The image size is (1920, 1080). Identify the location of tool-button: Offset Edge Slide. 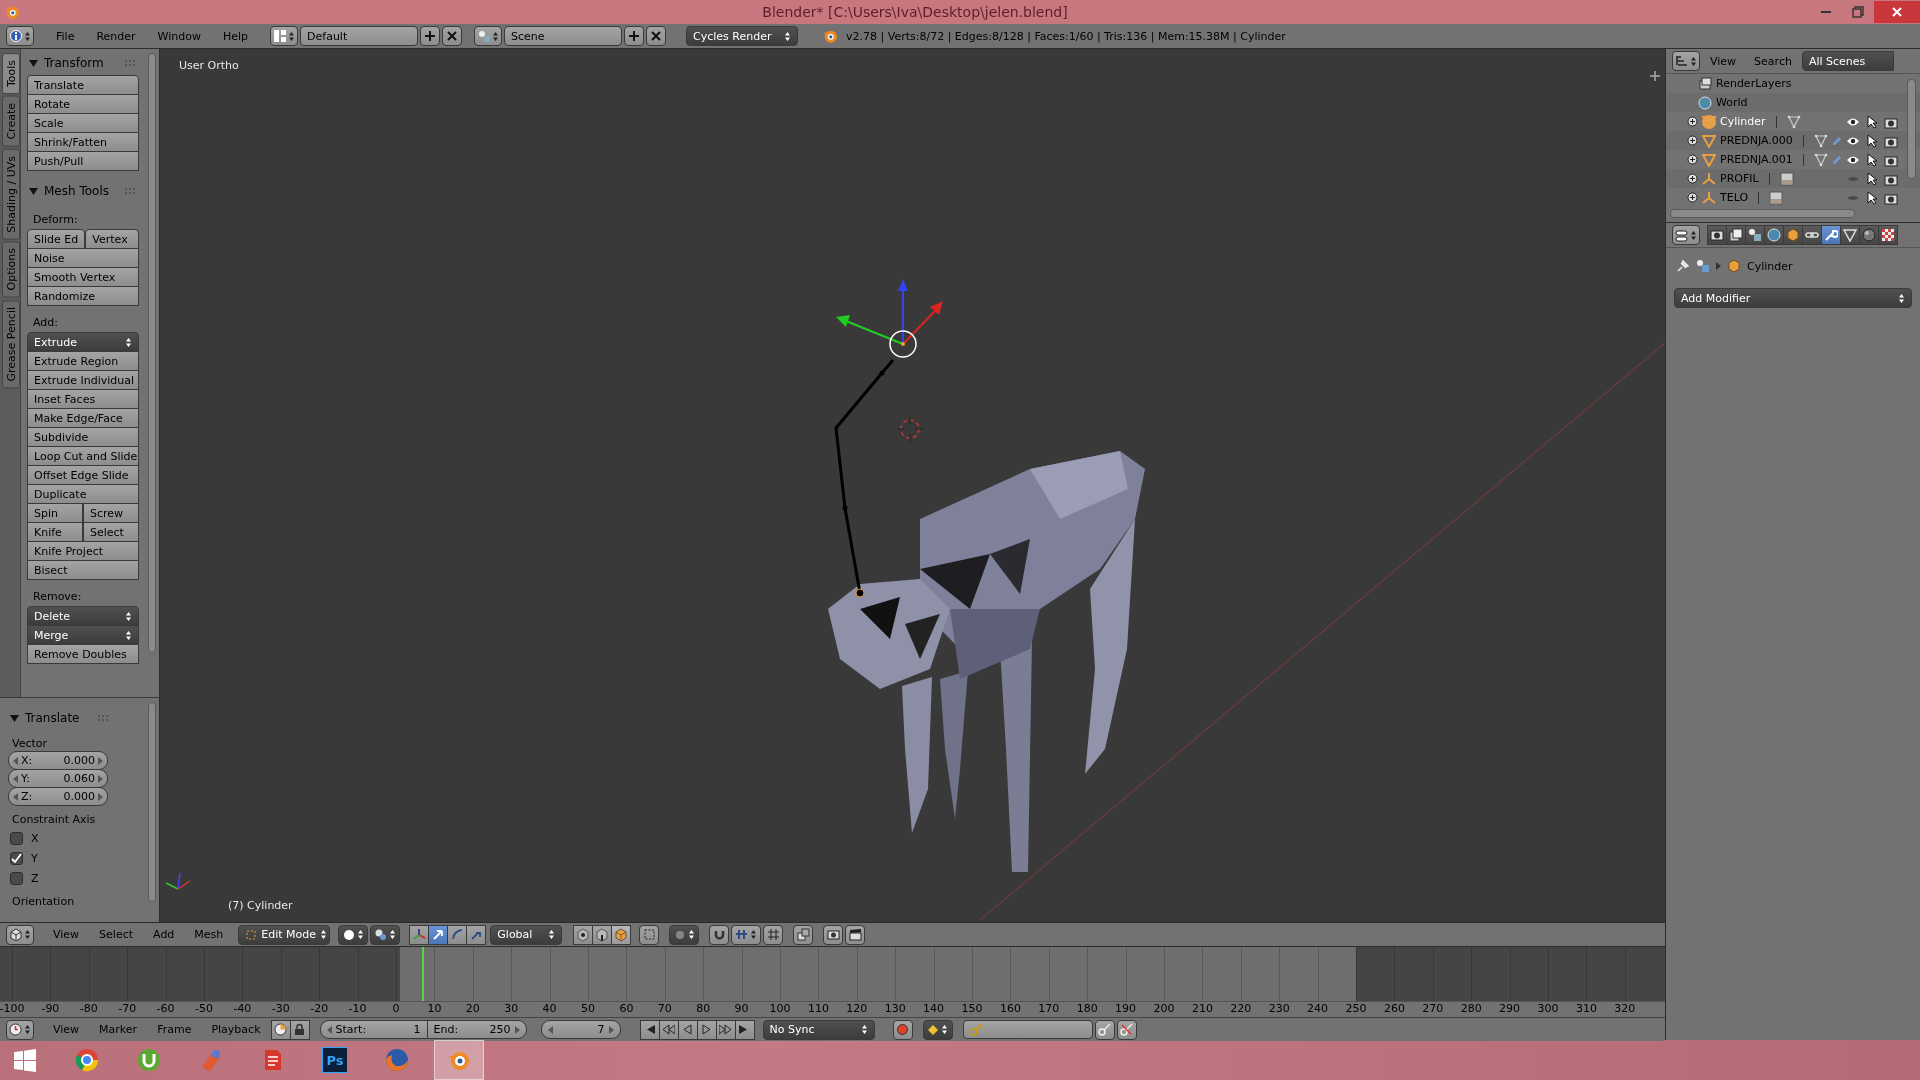
(83, 475).